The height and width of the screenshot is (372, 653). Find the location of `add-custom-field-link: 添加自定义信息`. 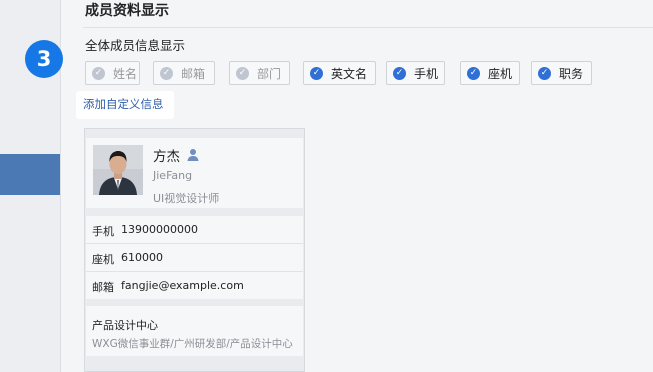

add-custom-field-link: 添加自定义信息 is located at coordinates (123, 104).